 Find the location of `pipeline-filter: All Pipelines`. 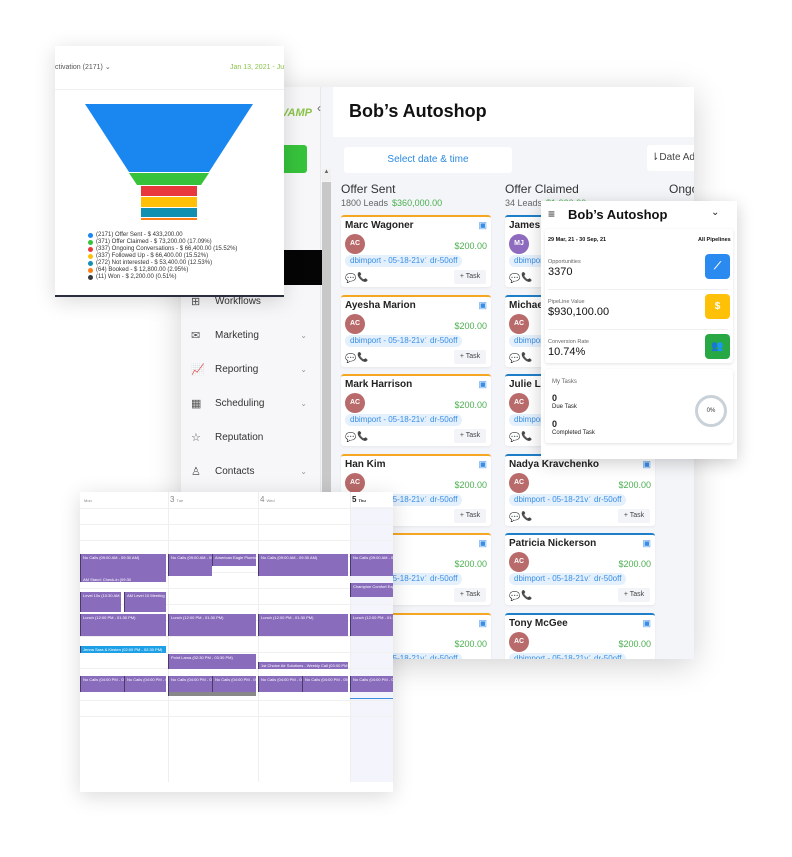

pipeline-filter: All Pipelines is located at coordinates (714, 240).